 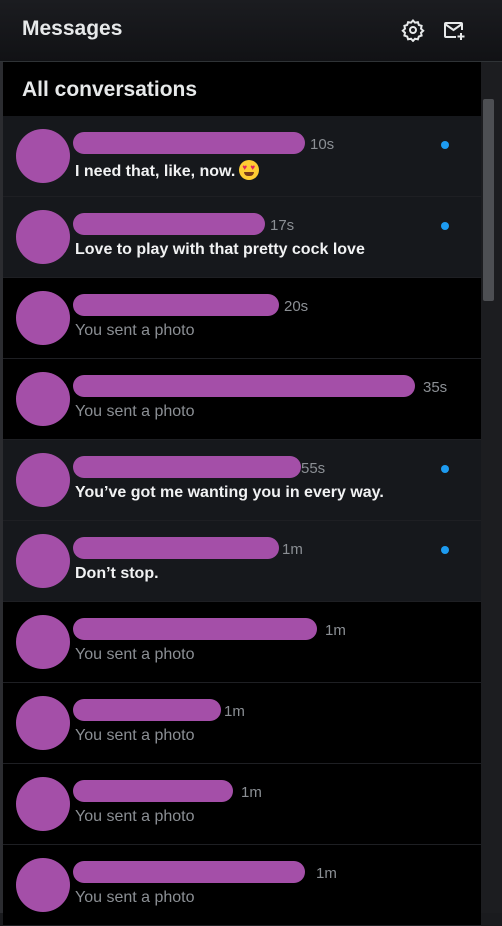 What do you see at coordinates (220, 249) in the screenshot?
I see `conversation-preview: Love to play with that pretty cock love` at bounding box center [220, 249].